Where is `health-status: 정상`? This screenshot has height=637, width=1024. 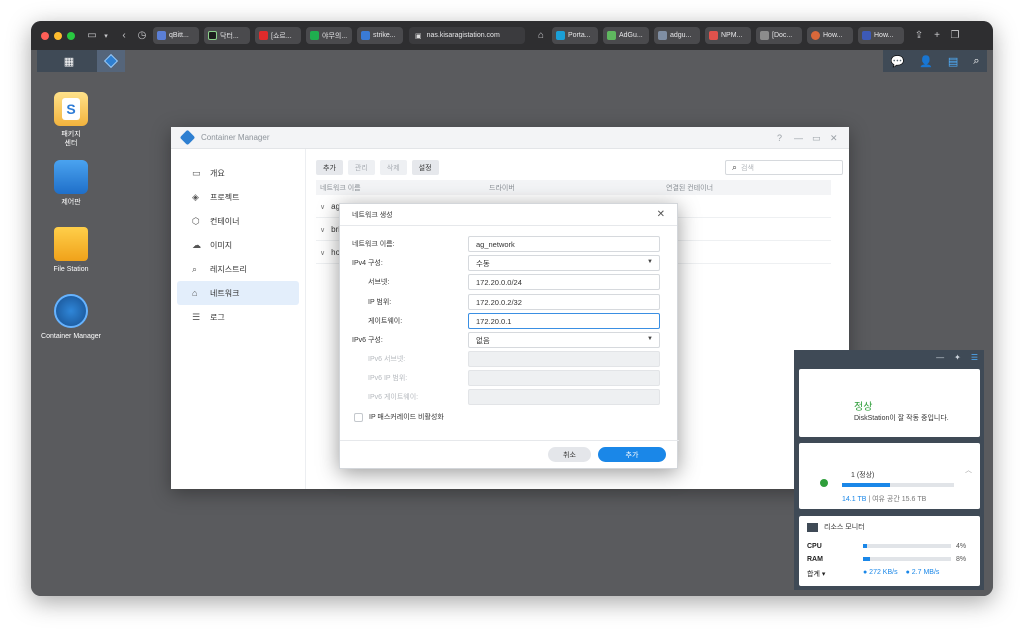 health-status: 정상 is located at coordinates (863, 407).